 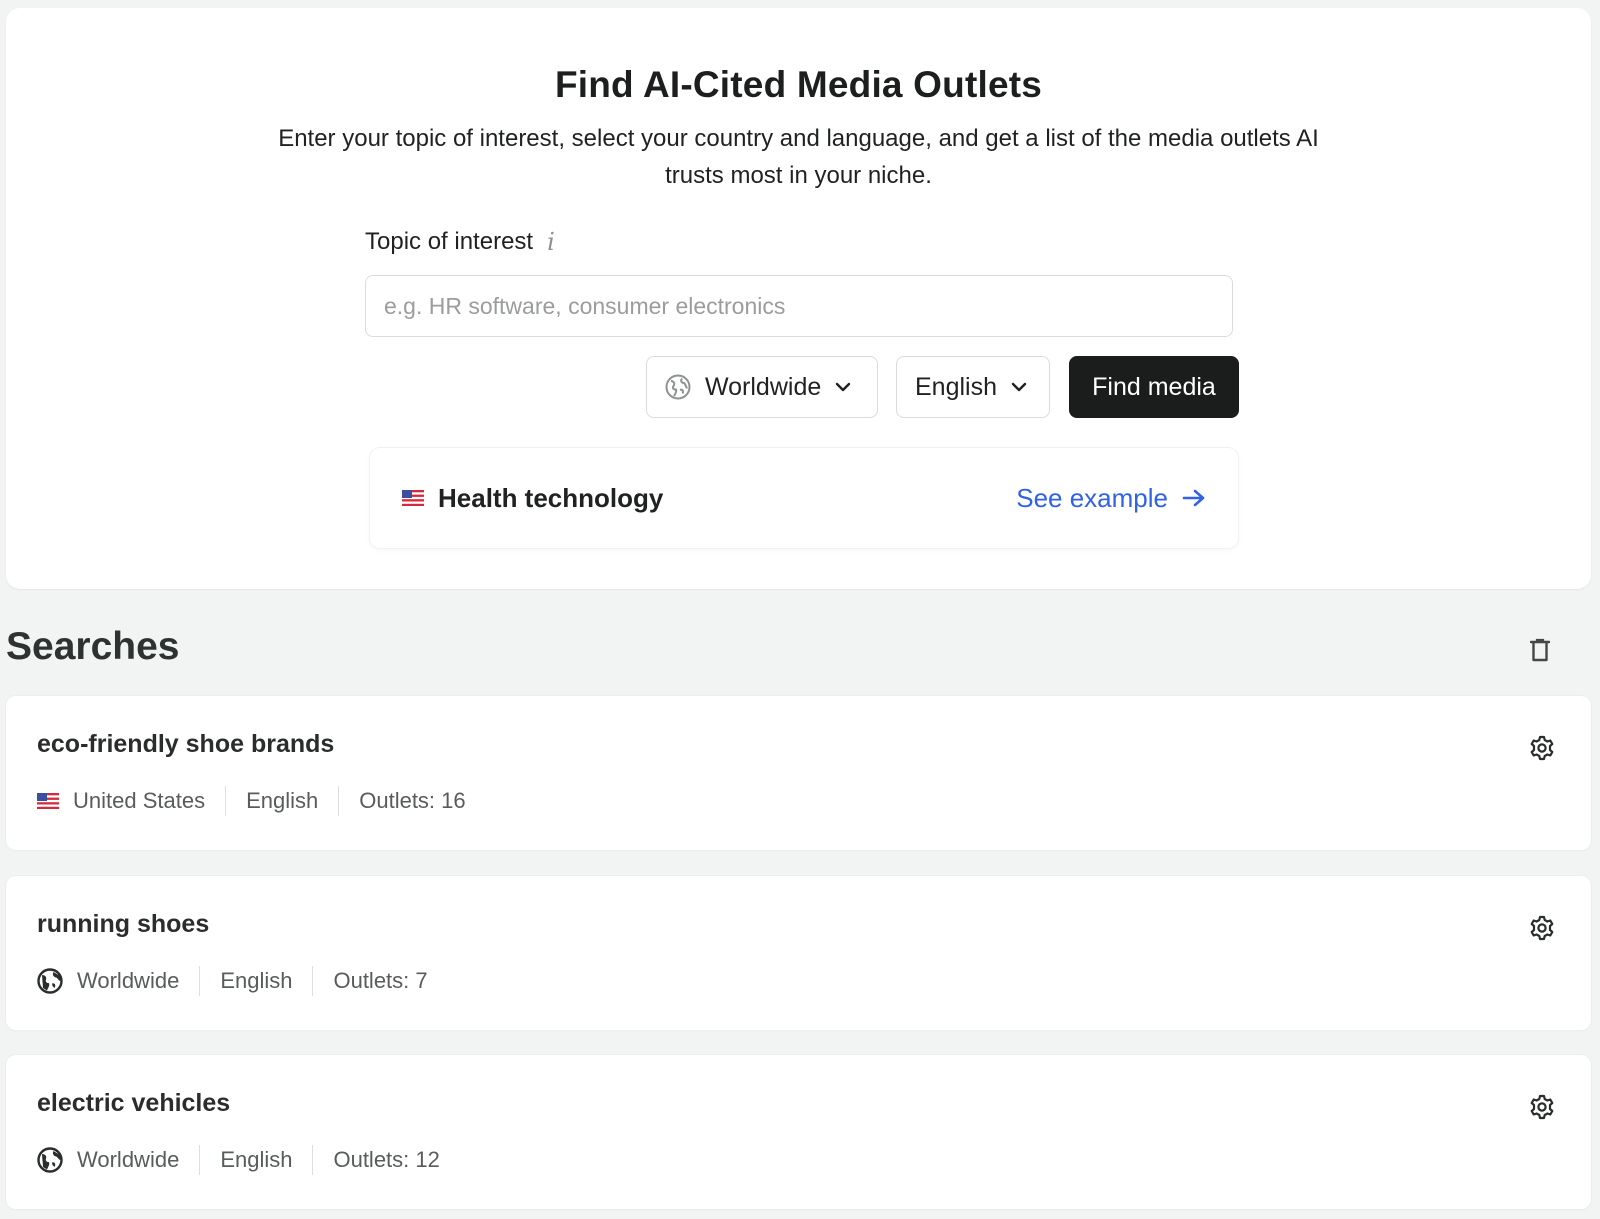 I want to click on searches-title: Searches, so click(x=93, y=646).